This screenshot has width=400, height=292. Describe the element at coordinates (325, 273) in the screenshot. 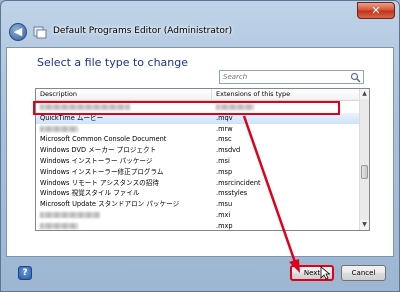

I see `mouse-pointer-icon` at that location.